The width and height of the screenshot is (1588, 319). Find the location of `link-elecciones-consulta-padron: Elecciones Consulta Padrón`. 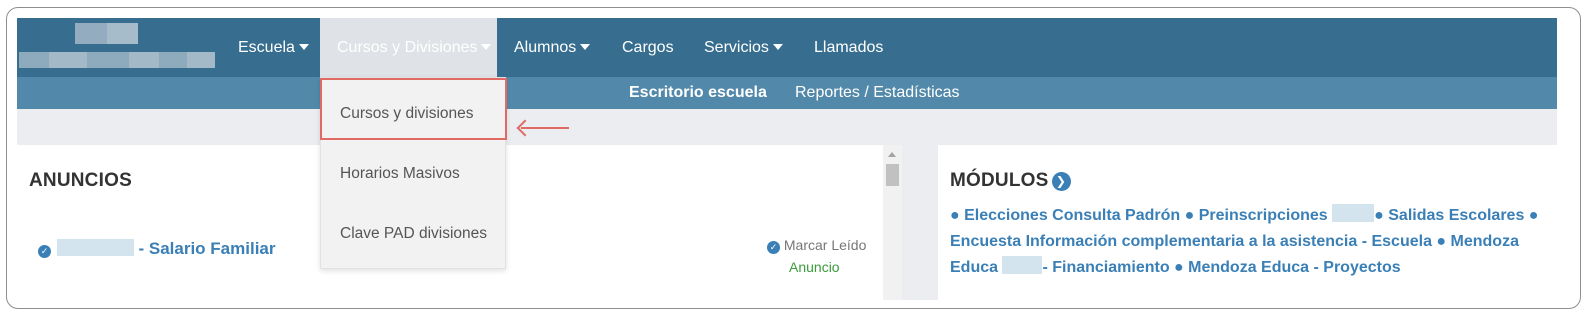

link-elecciones-consulta-padron: Elecciones Consulta Padrón is located at coordinates (1072, 215).